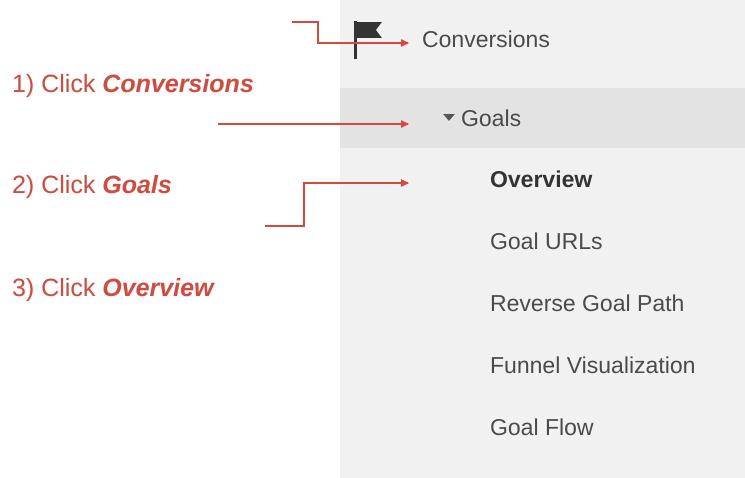 The image size is (745, 478). Describe the element at coordinates (92, 185) in the screenshot. I see `instruction-text: 2) Click Goals` at that location.